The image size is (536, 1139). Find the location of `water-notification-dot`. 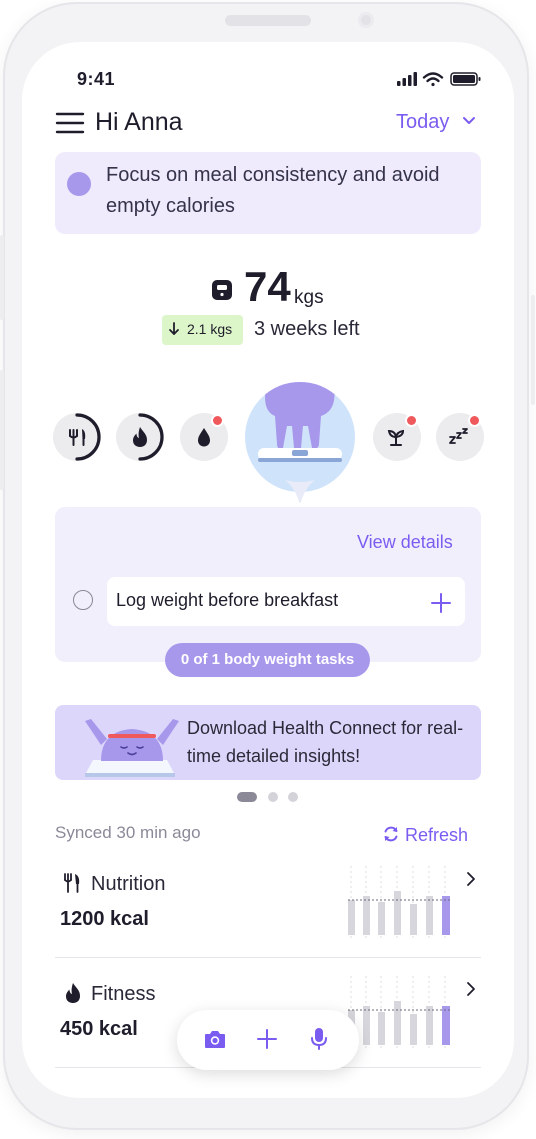

water-notification-dot is located at coordinates (217, 420).